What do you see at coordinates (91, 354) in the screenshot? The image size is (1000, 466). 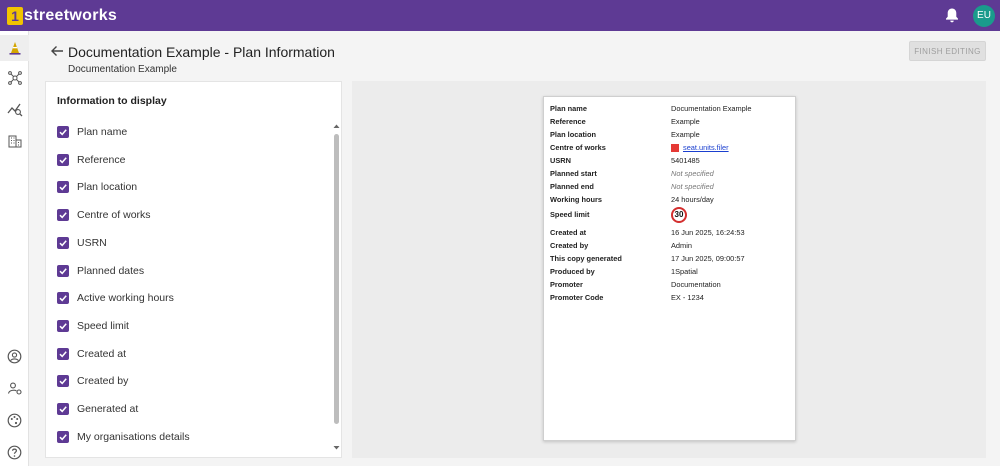 I see `option-row: Created at` at bounding box center [91, 354].